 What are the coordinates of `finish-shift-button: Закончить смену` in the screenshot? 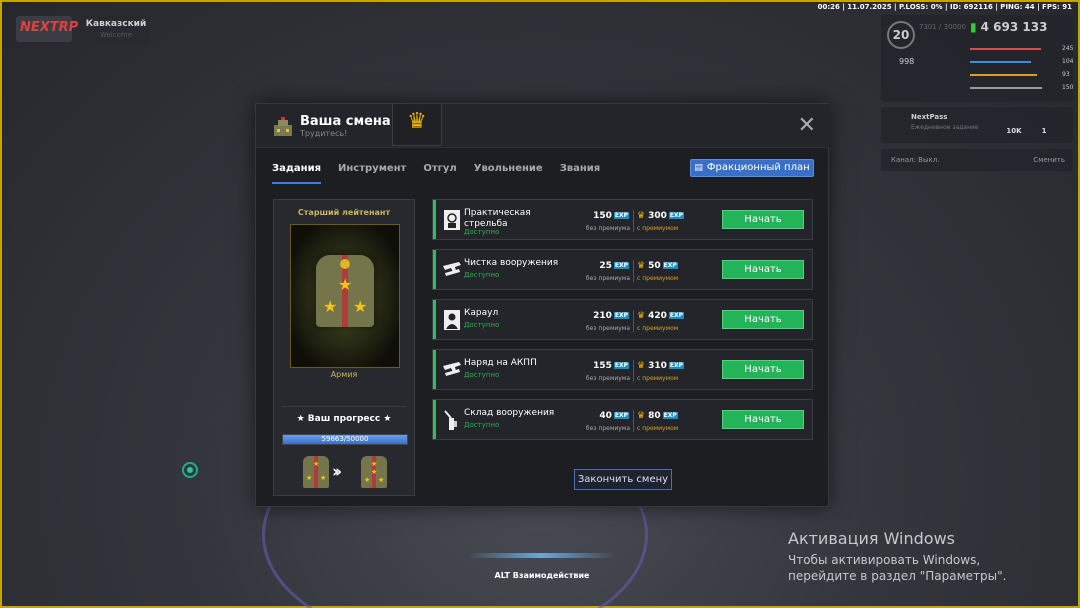 It's located at (623, 479).